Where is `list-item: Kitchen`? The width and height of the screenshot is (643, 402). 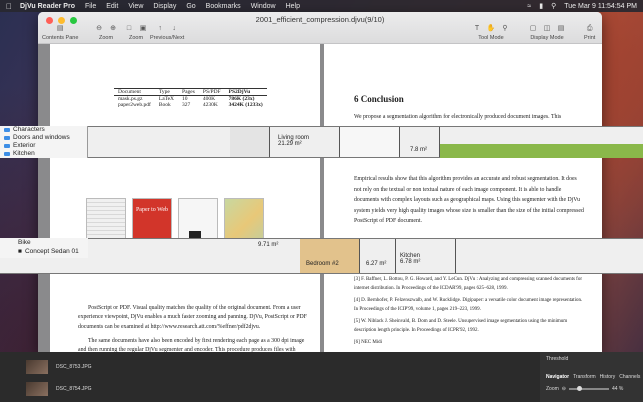
list-item: Kitchen is located at coordinates (43, 154).